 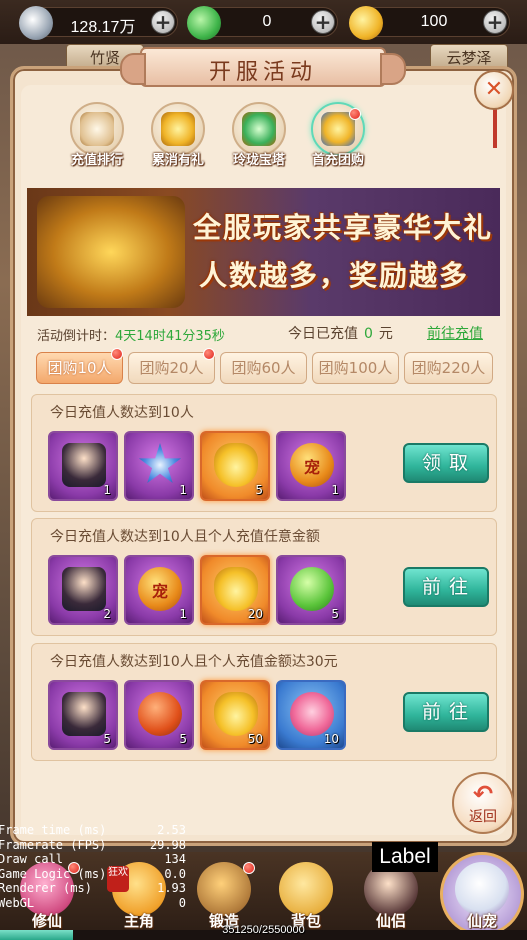 I want to click on activity-label: 累消有礼, so click(x=177, y=160).